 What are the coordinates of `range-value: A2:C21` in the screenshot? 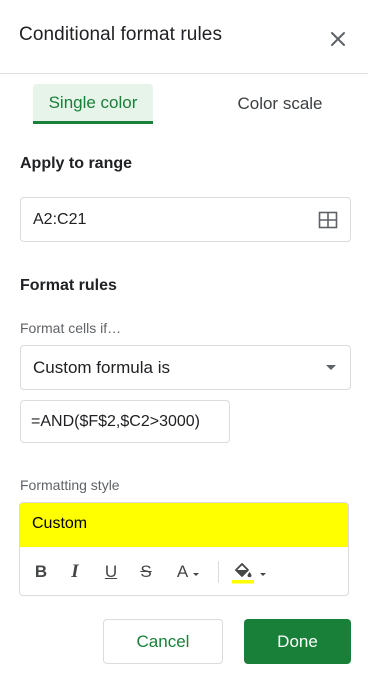 It's located at (59, 220).